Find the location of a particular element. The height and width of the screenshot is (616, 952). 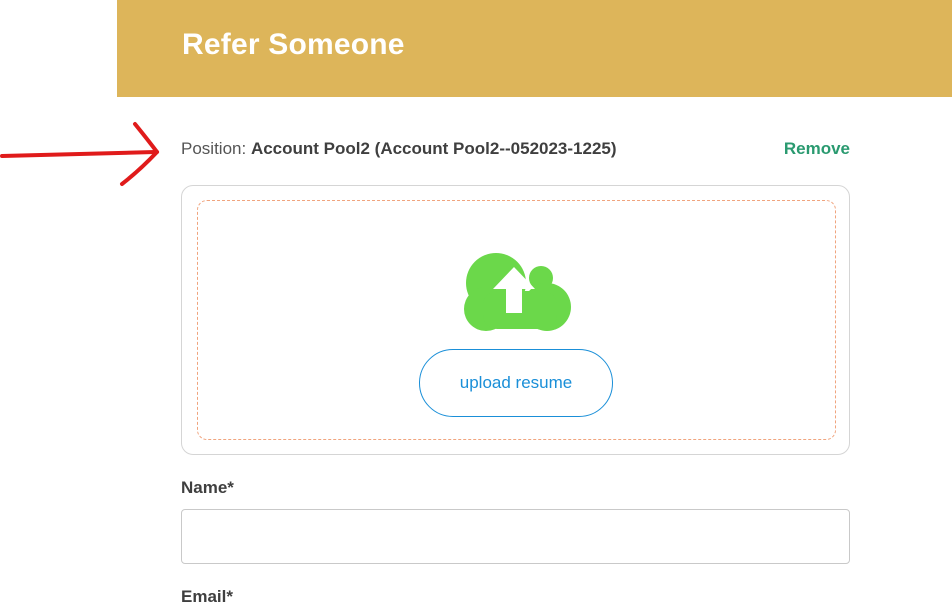

page-title: Refer Someone is located at coordinates (293, 44).